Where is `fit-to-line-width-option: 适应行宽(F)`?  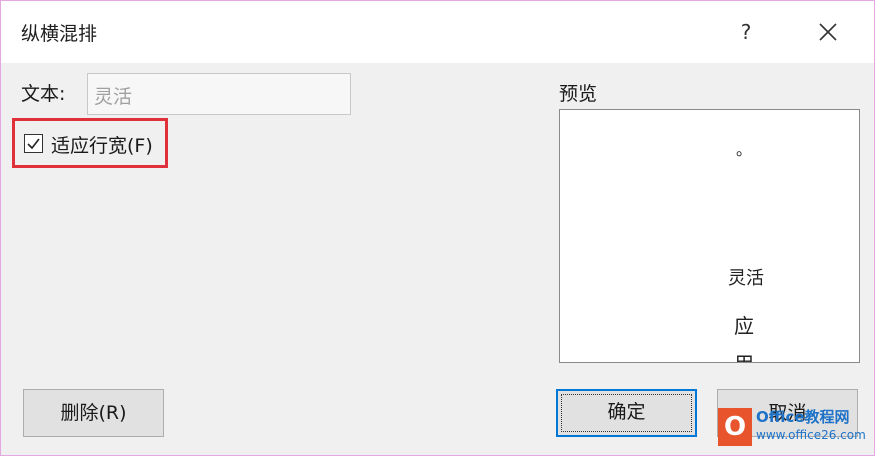 fit-to-line-width-option: 适应行宽(F) is located at coordinates (90, 143).